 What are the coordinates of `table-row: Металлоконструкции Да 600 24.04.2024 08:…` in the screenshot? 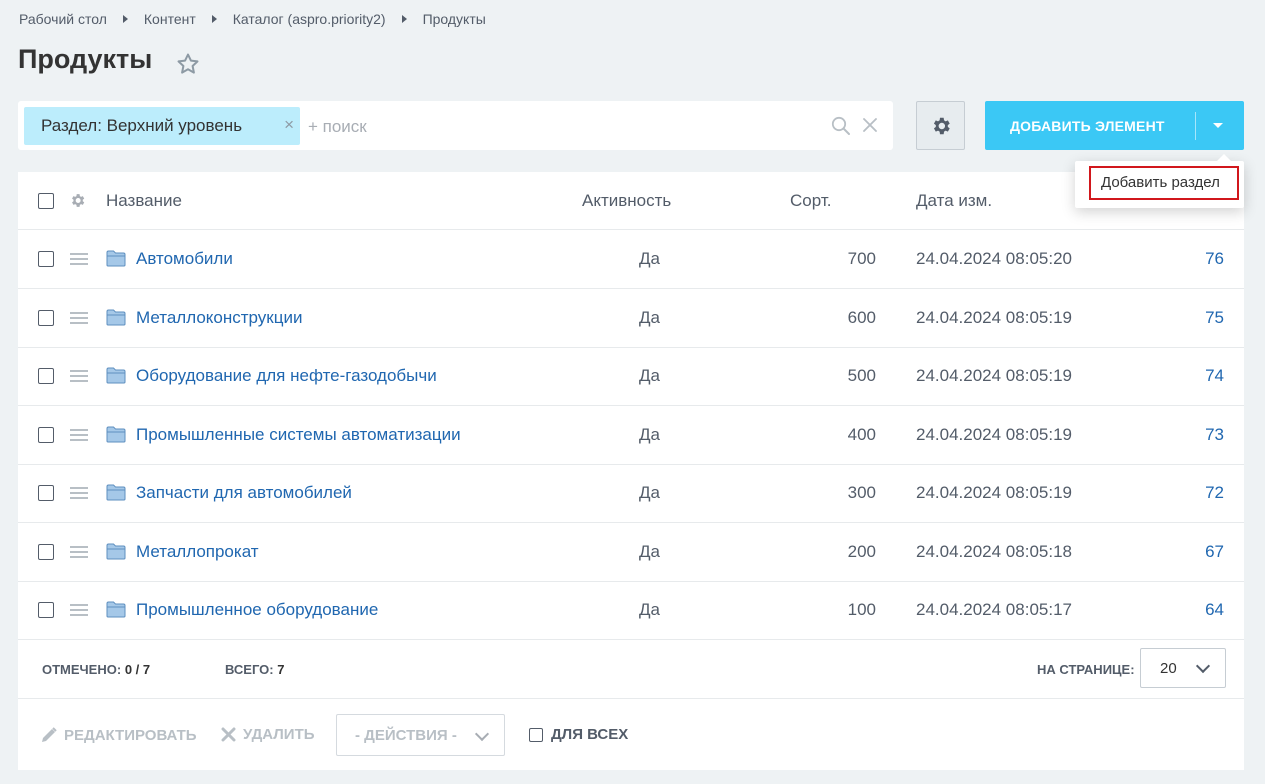 It's located at (631, 318).